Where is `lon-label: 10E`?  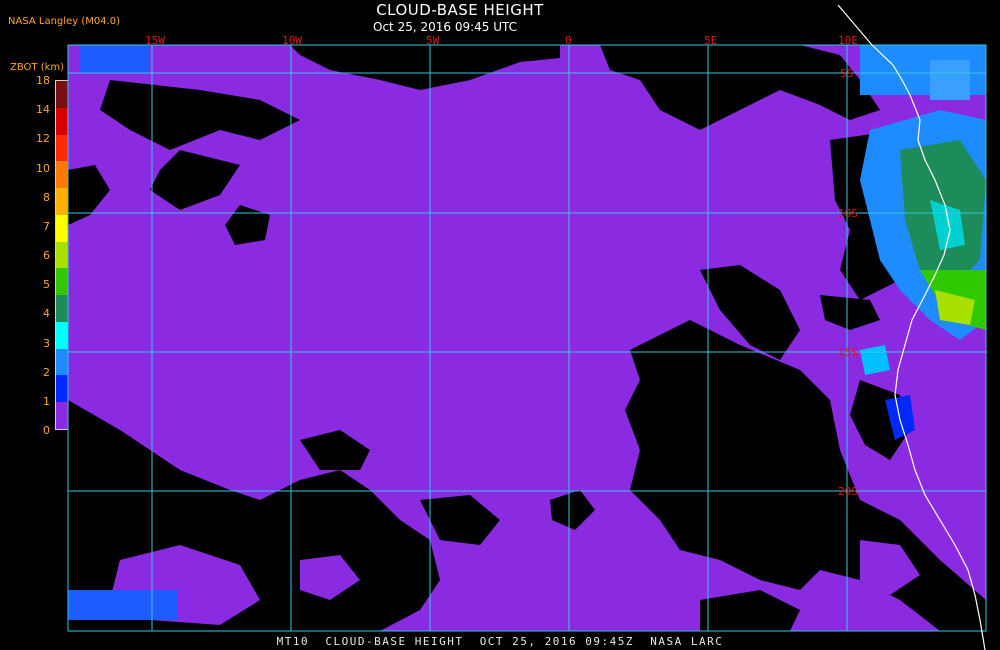 lon-label: 10E is located at coordinates (848, 40).